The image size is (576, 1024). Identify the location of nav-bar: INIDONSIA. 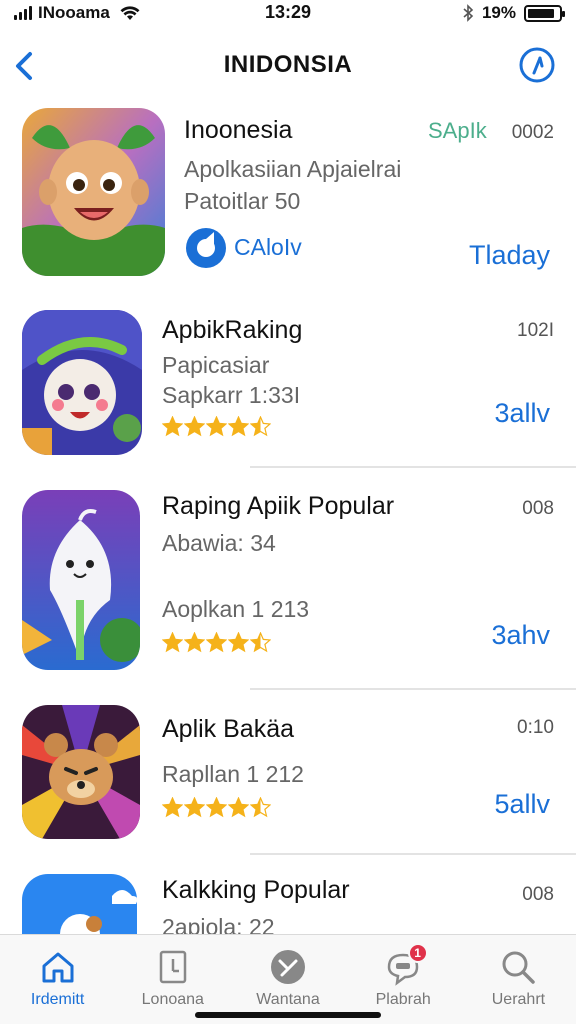
(288, 65).